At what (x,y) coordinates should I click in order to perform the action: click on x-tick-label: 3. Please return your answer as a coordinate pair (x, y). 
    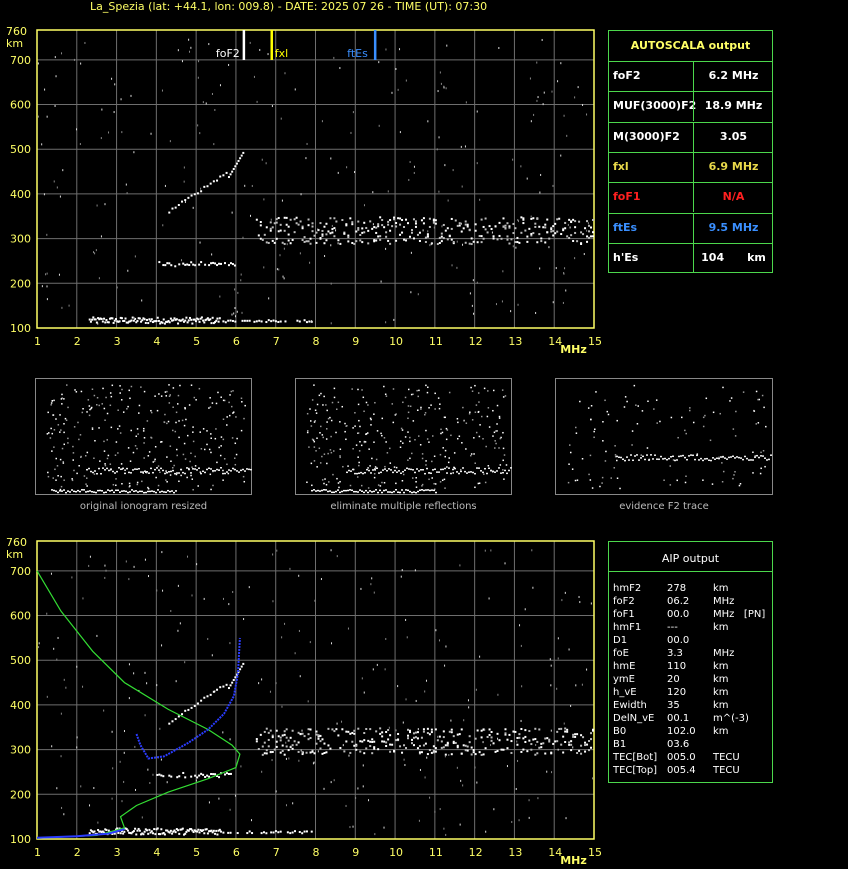
    Looking at the image, I should click on (117, 341).